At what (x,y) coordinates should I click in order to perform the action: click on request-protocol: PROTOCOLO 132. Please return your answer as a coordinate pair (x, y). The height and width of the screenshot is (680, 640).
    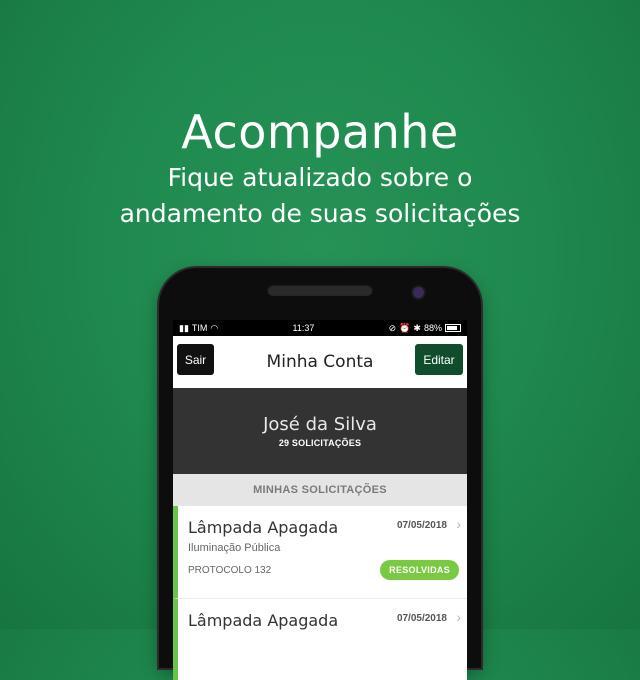
    Looking at the image, I should click on (230, 570).